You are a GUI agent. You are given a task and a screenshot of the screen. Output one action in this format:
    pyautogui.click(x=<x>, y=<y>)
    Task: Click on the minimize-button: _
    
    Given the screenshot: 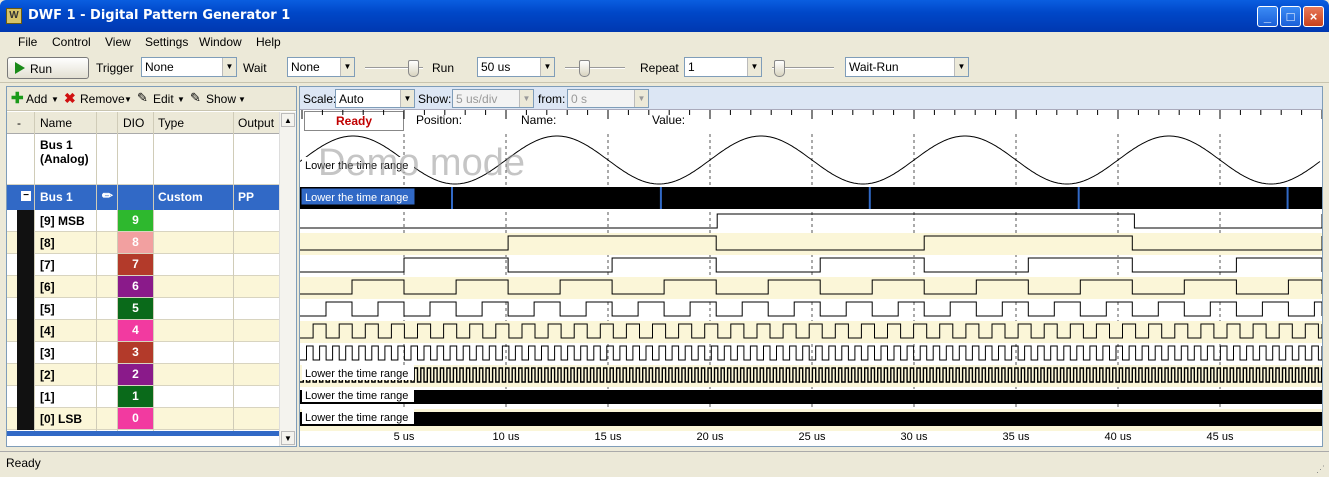 What is the action you would take?
    pyautogui.click(x=1267, y=16)
    